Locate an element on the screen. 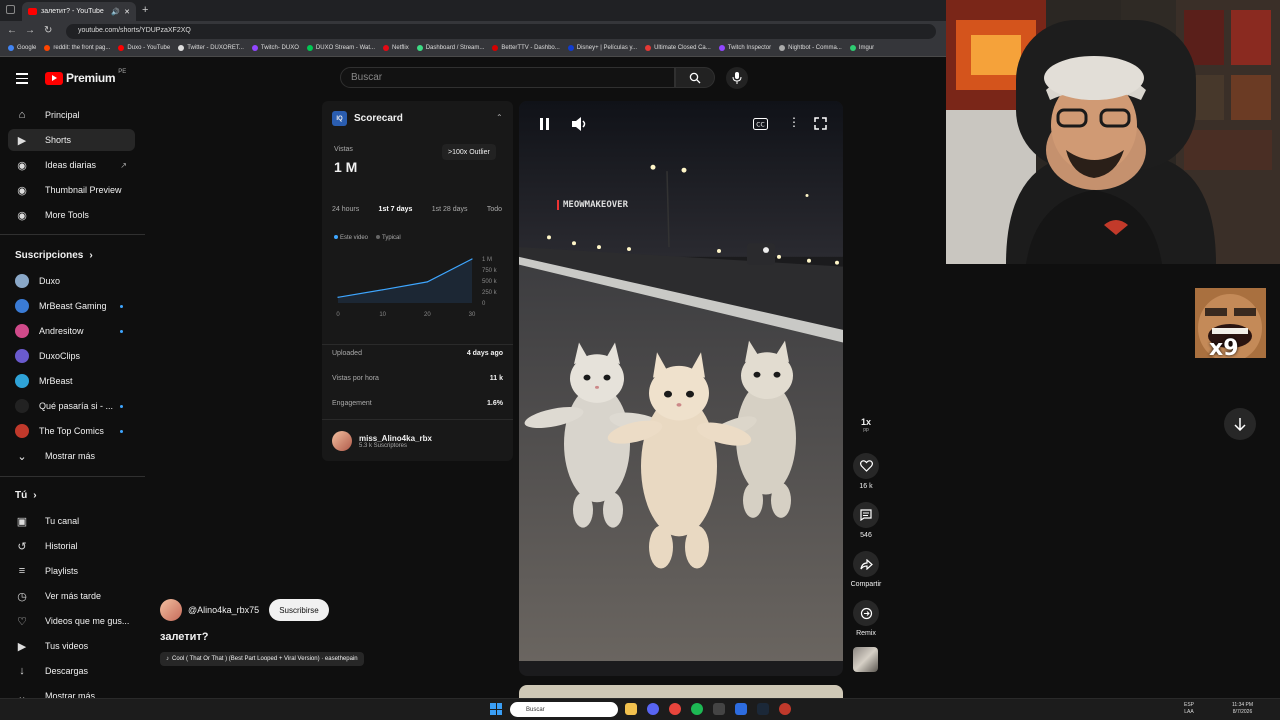  menu-icon is located at coordinates (22, 80).